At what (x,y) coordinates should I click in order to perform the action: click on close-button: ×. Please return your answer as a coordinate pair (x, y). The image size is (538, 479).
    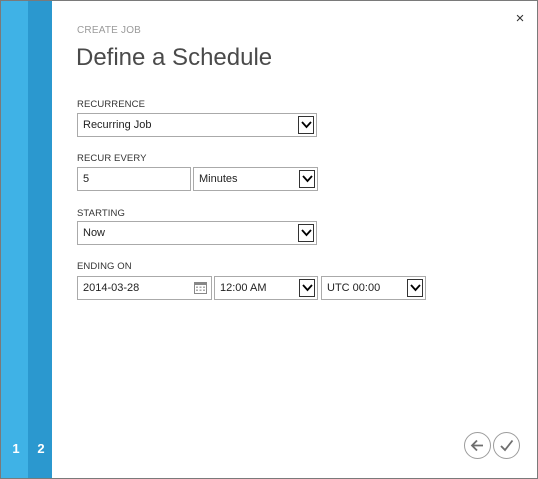
    Looking at the image, I should click on (520, 18).